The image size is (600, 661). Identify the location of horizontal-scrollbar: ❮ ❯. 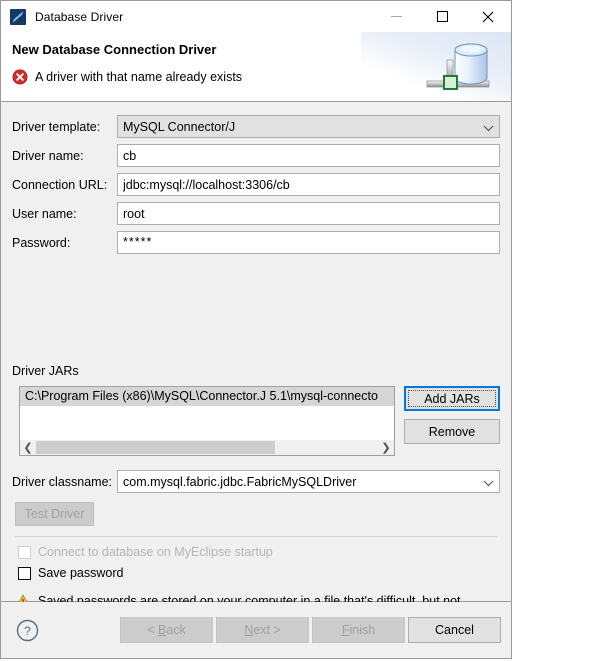
(207, 447).